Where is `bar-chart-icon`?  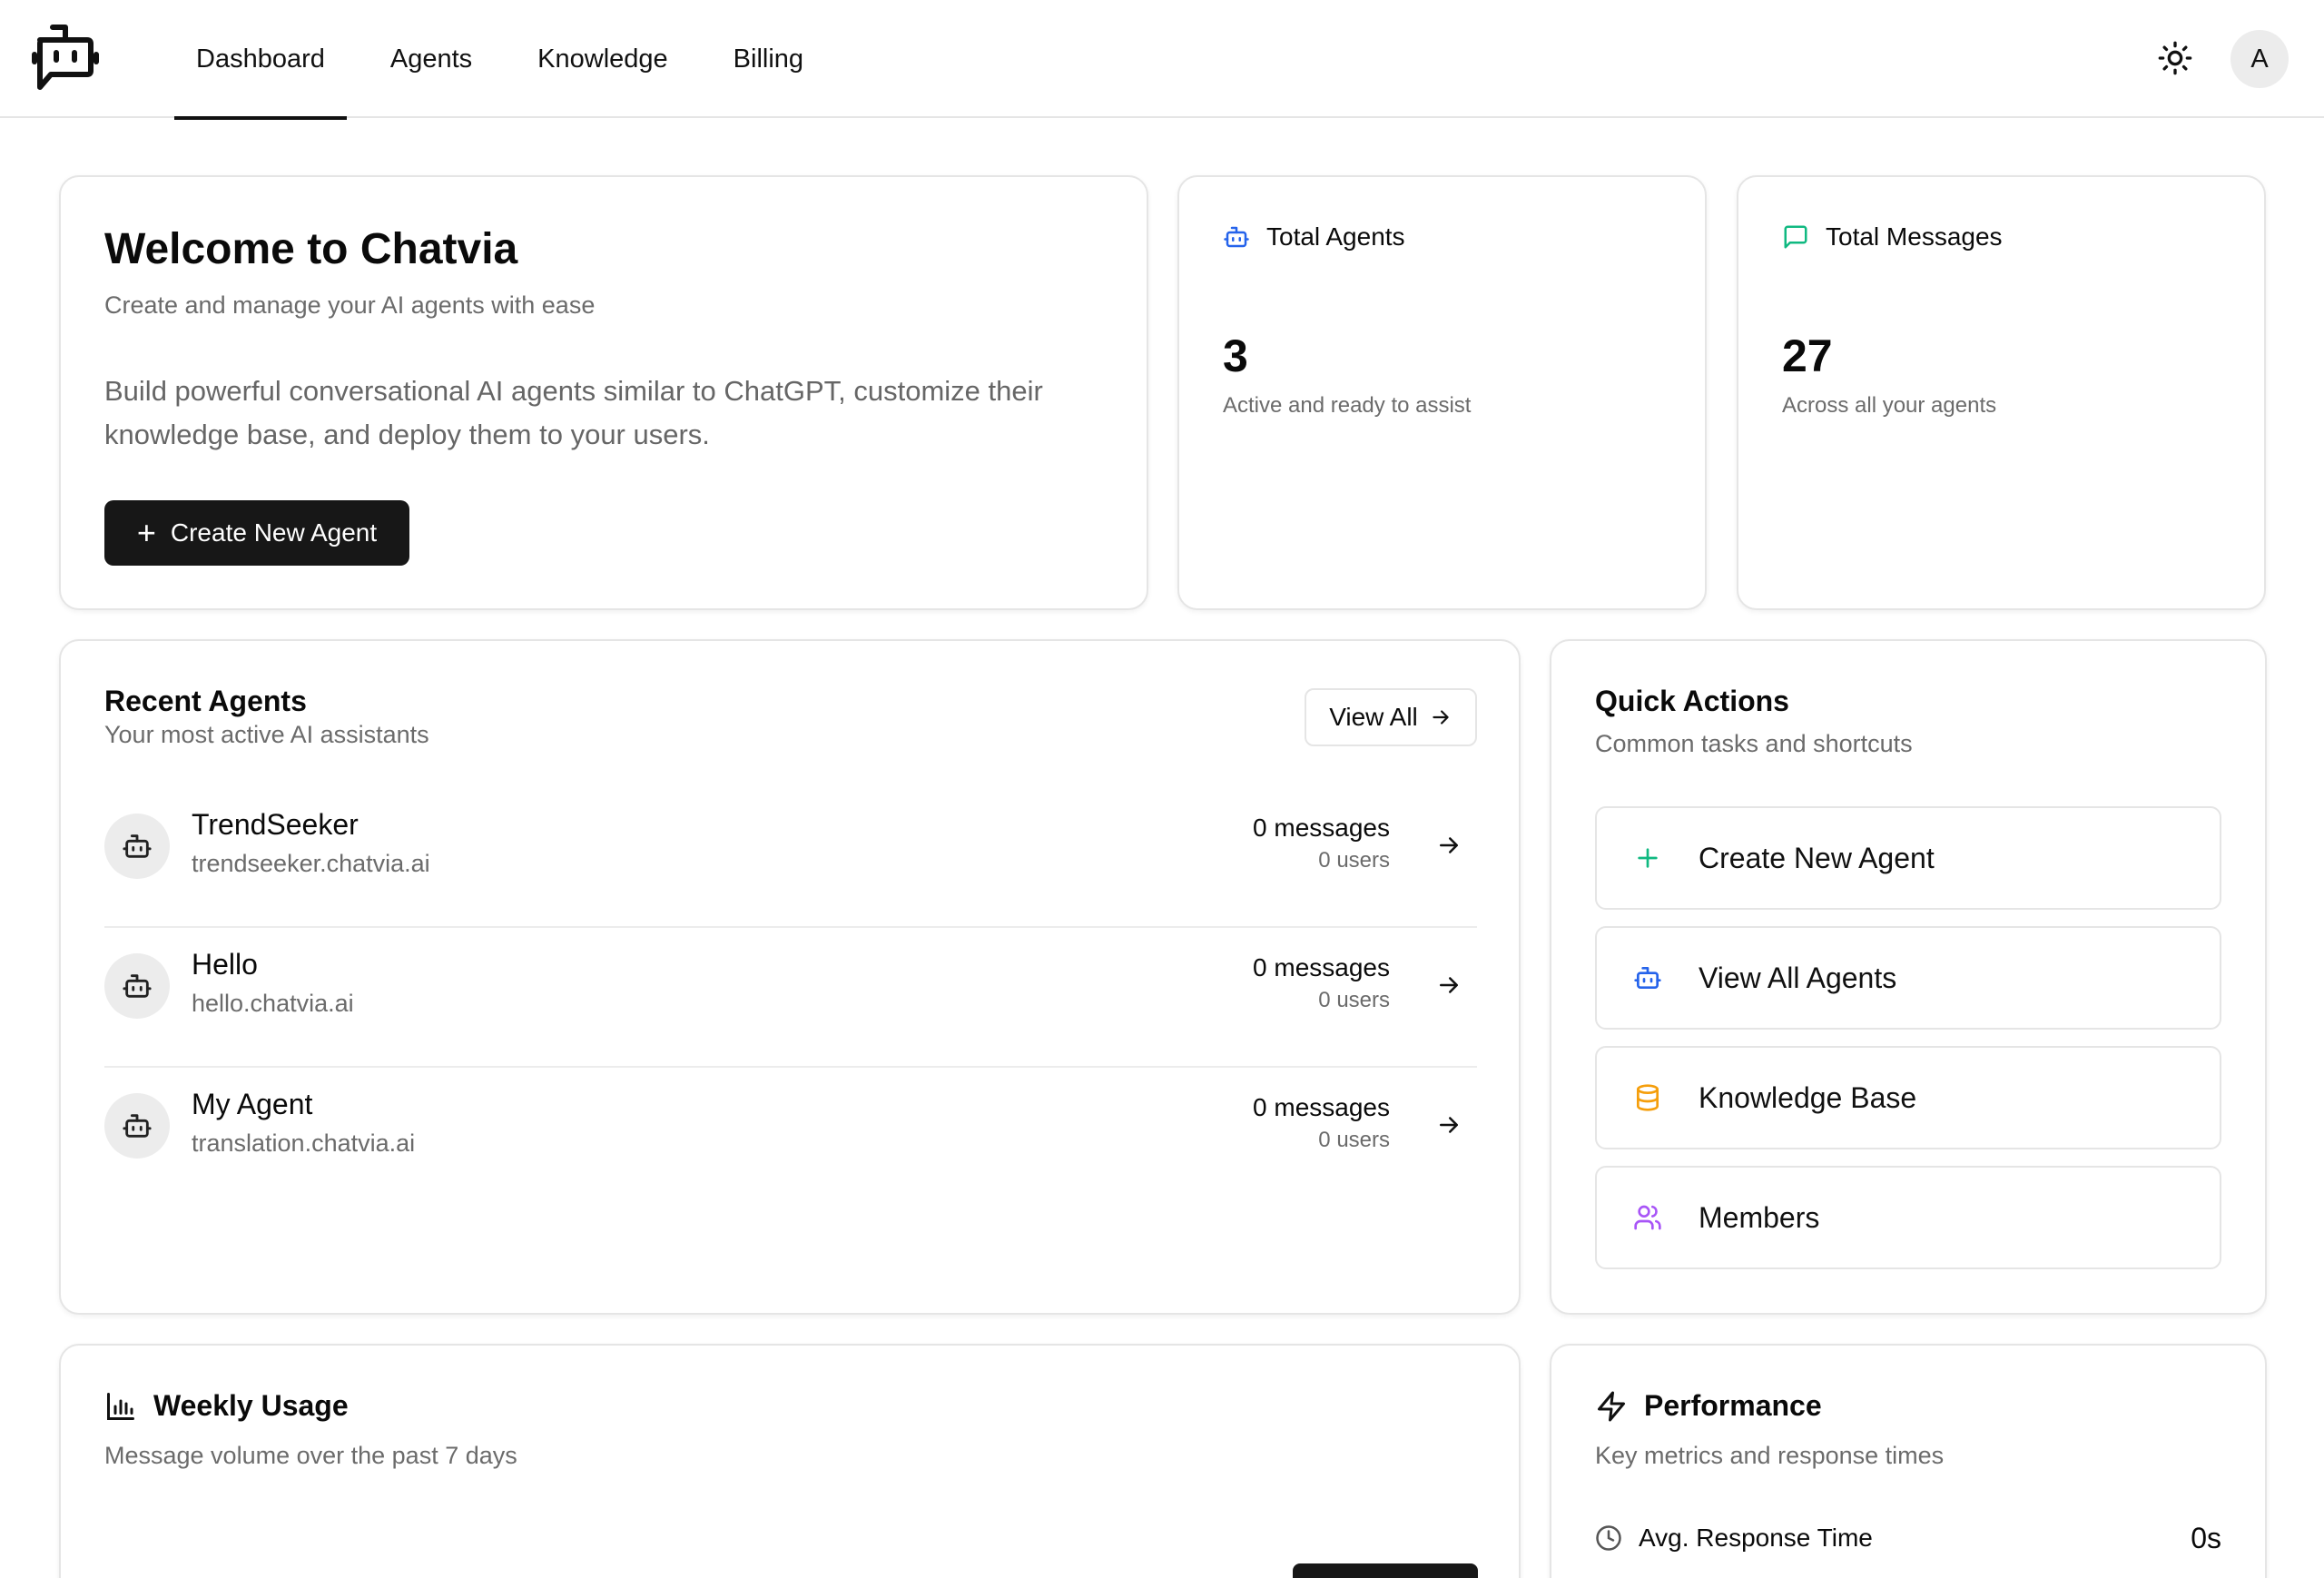 bar-chart-icon is located at coordinates (120, 1406).